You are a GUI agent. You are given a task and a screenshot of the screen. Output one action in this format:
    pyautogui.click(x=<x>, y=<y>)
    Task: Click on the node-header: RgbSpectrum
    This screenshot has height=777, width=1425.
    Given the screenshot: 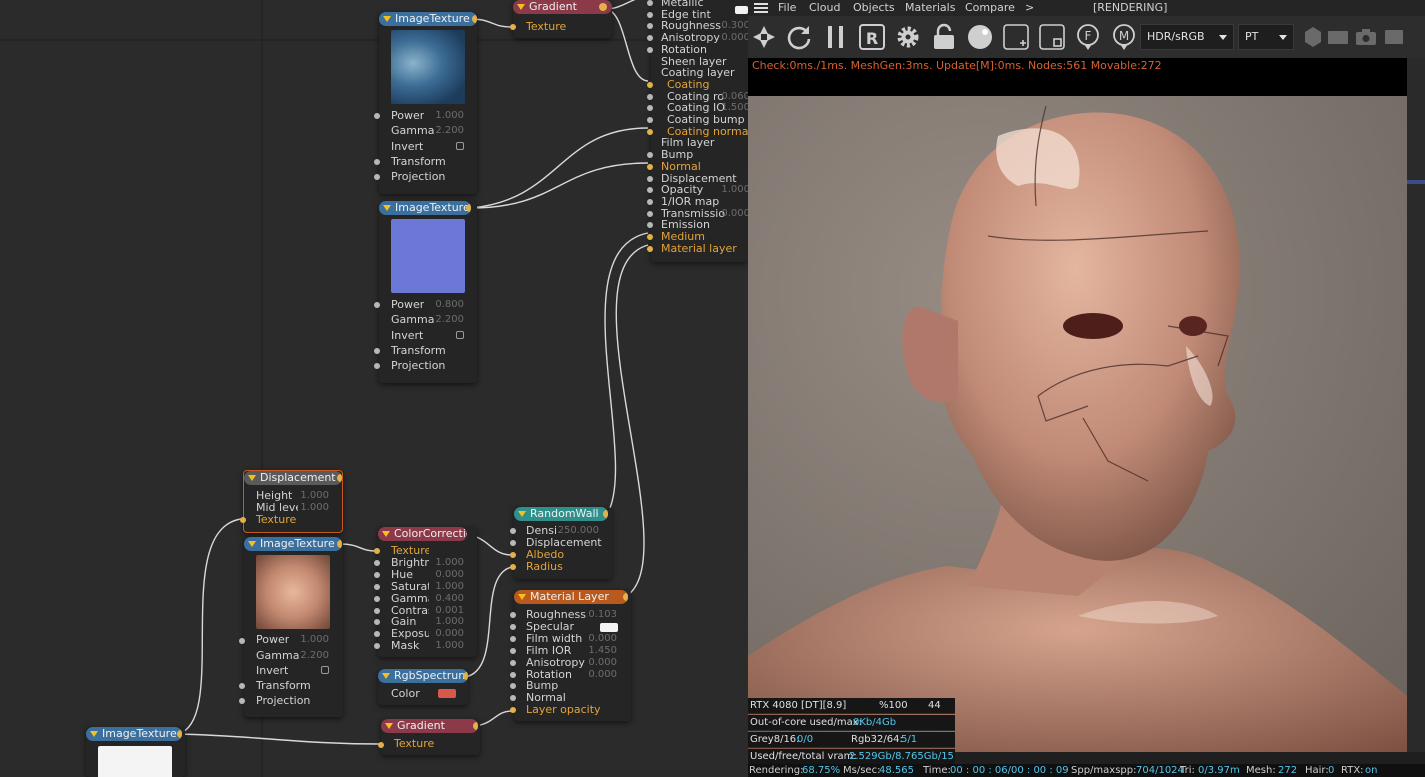 What is the action you would take?
    pyautogui.click(x=423, y=676)
    